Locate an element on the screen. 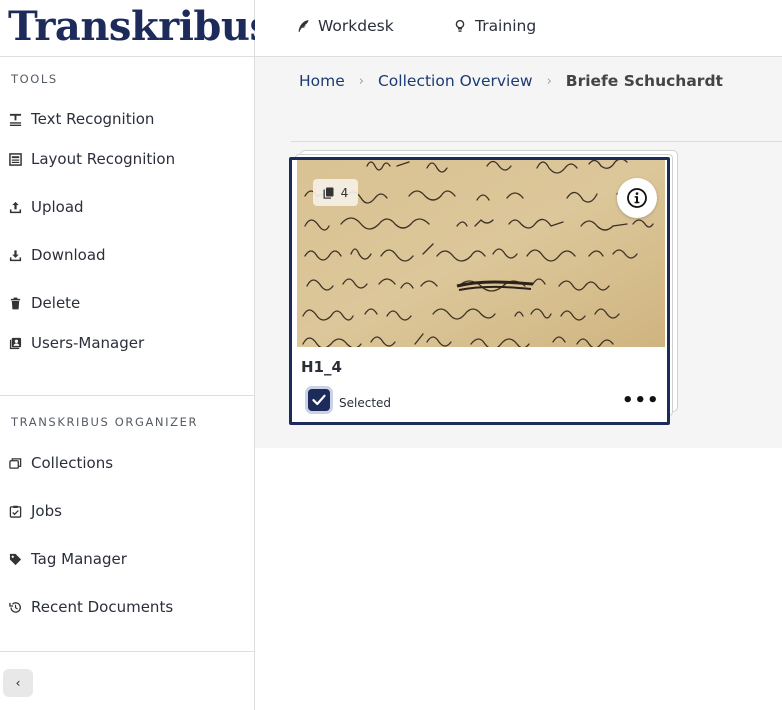 The image size is (782, 710). info-button is located at coordinates (637, 198).